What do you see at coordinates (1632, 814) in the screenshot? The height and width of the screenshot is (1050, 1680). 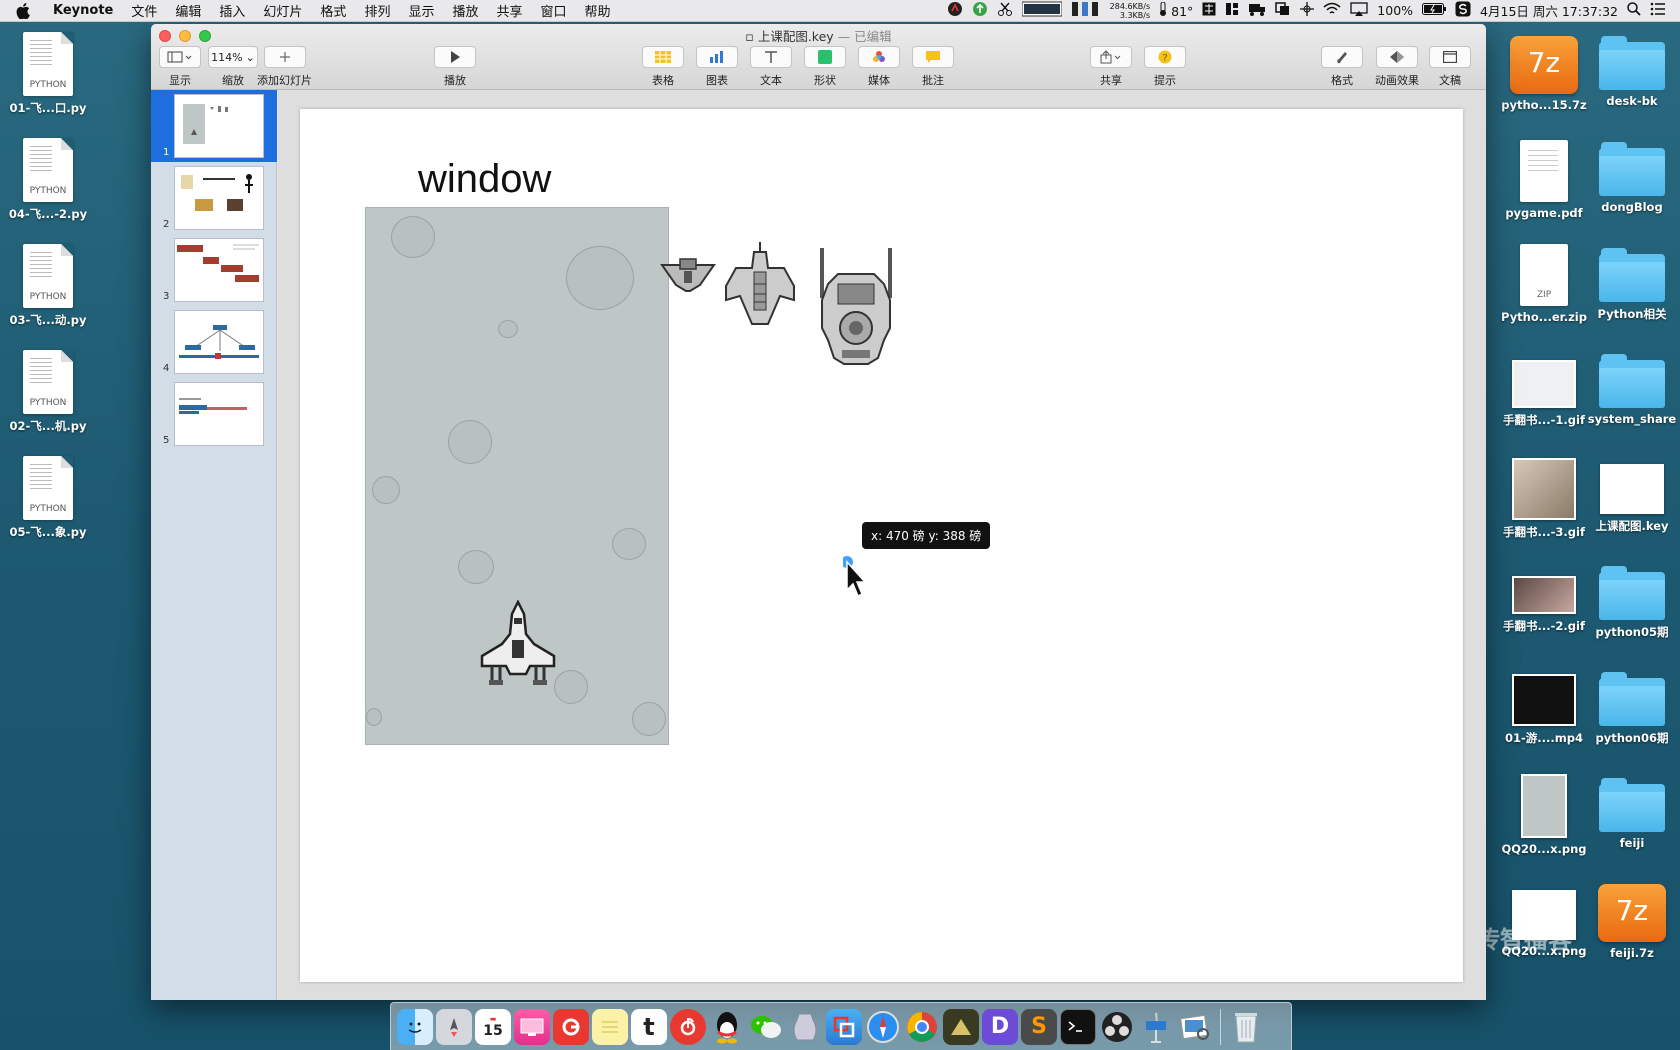 I see `desktop-item-16: feiji` at bounding box center [1632, 814].